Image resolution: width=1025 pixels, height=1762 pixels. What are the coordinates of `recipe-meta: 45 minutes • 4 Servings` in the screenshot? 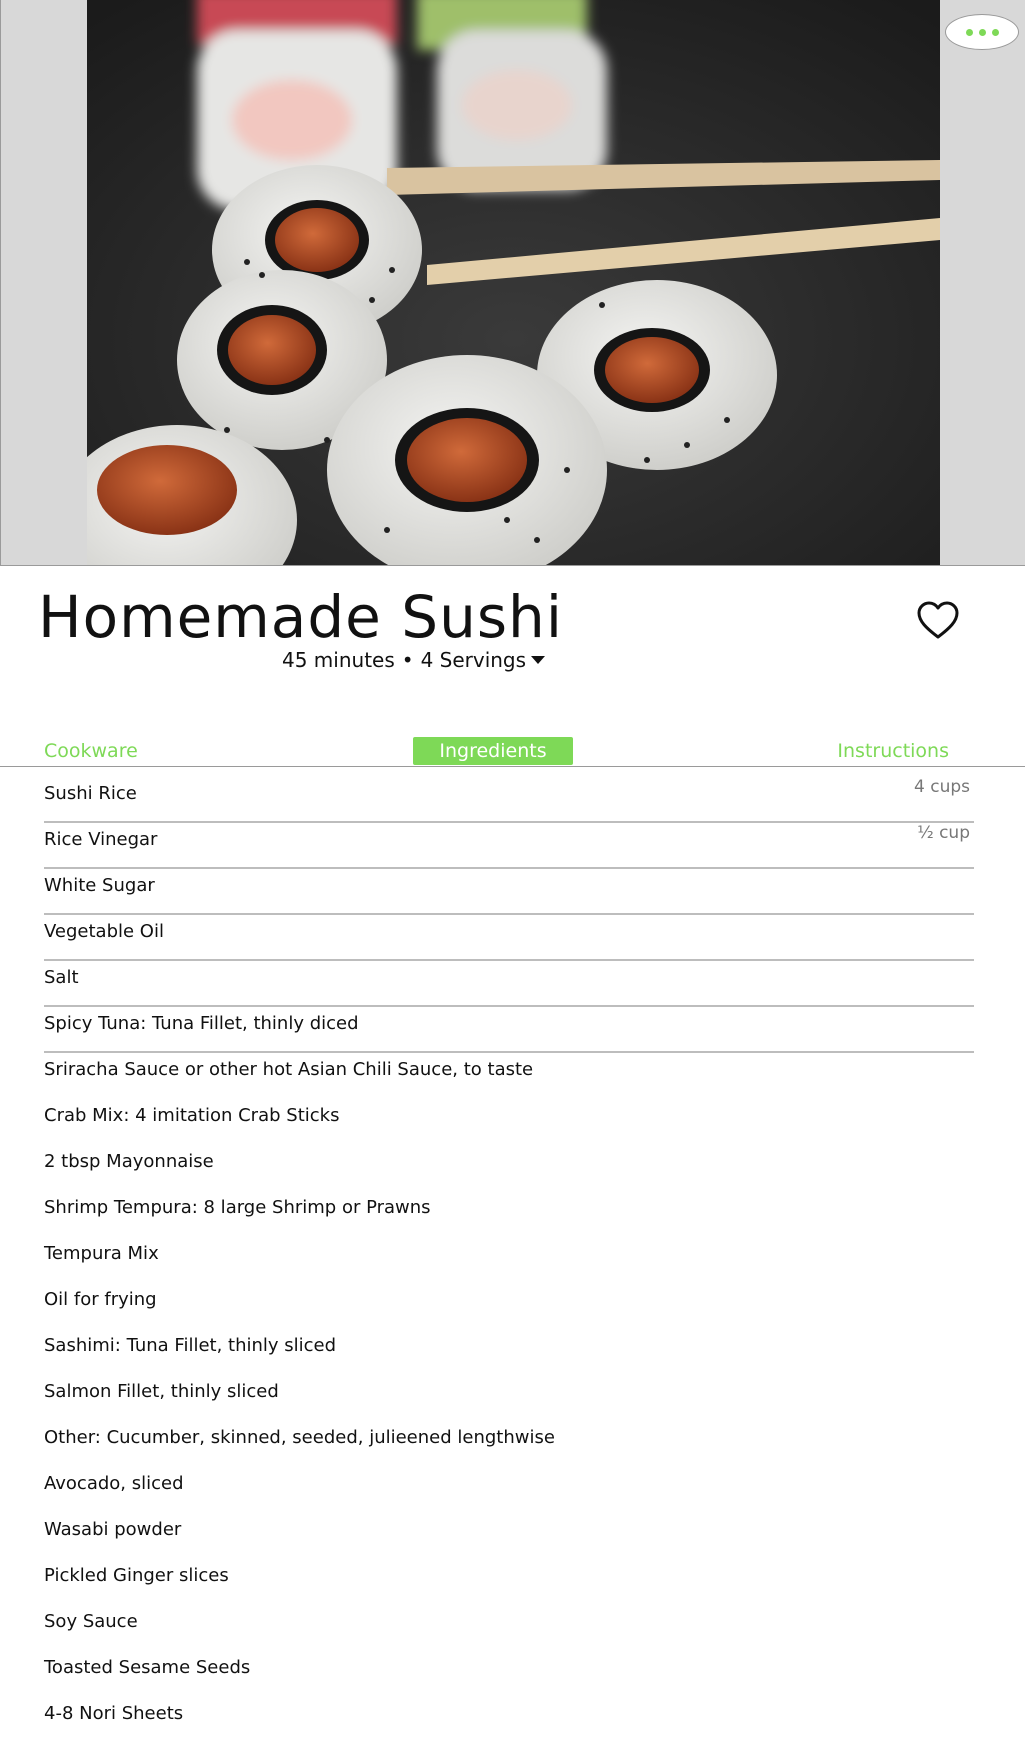 It's located at (414, 660).